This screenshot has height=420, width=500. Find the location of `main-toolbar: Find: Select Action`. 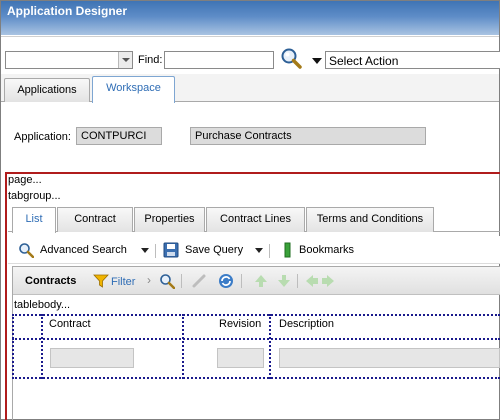

main-toolbar: Find: Select Action is located at coordinates (250, 55).